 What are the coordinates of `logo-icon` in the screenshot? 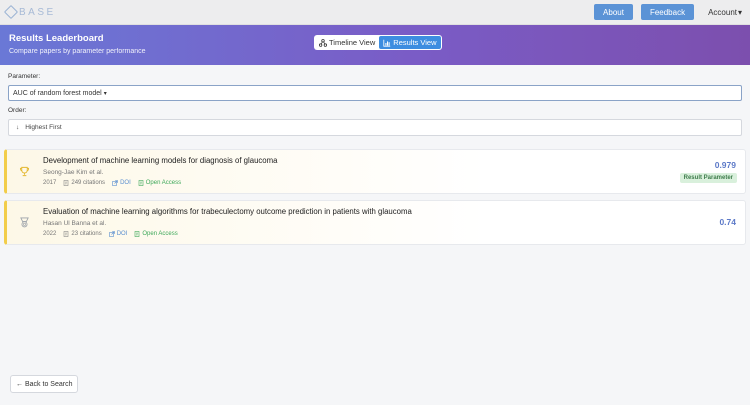 It's located at (11, 12).